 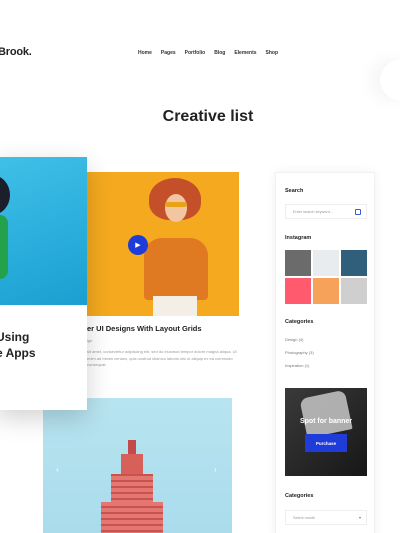 What do you see at coordinates (326, 277) in the screenshot?
I see `instagram-grid` at bounding box center [326, 277].